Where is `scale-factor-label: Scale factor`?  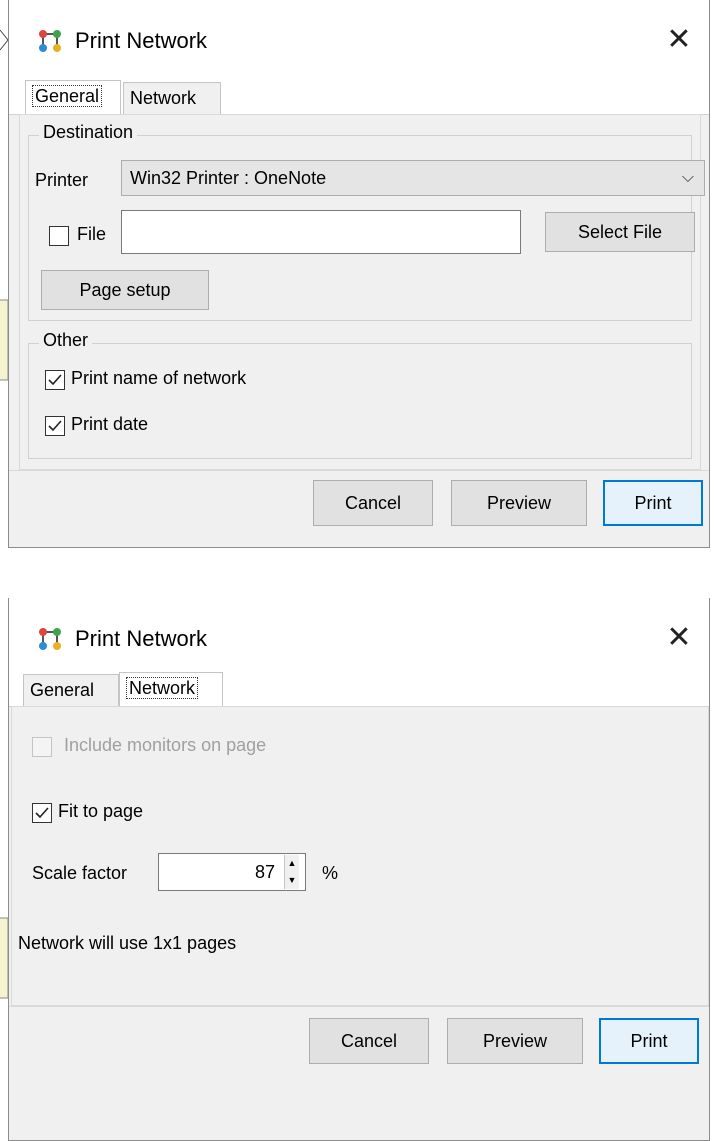 scale-factor-label: Scale factor is located at coordinates (80, 873).